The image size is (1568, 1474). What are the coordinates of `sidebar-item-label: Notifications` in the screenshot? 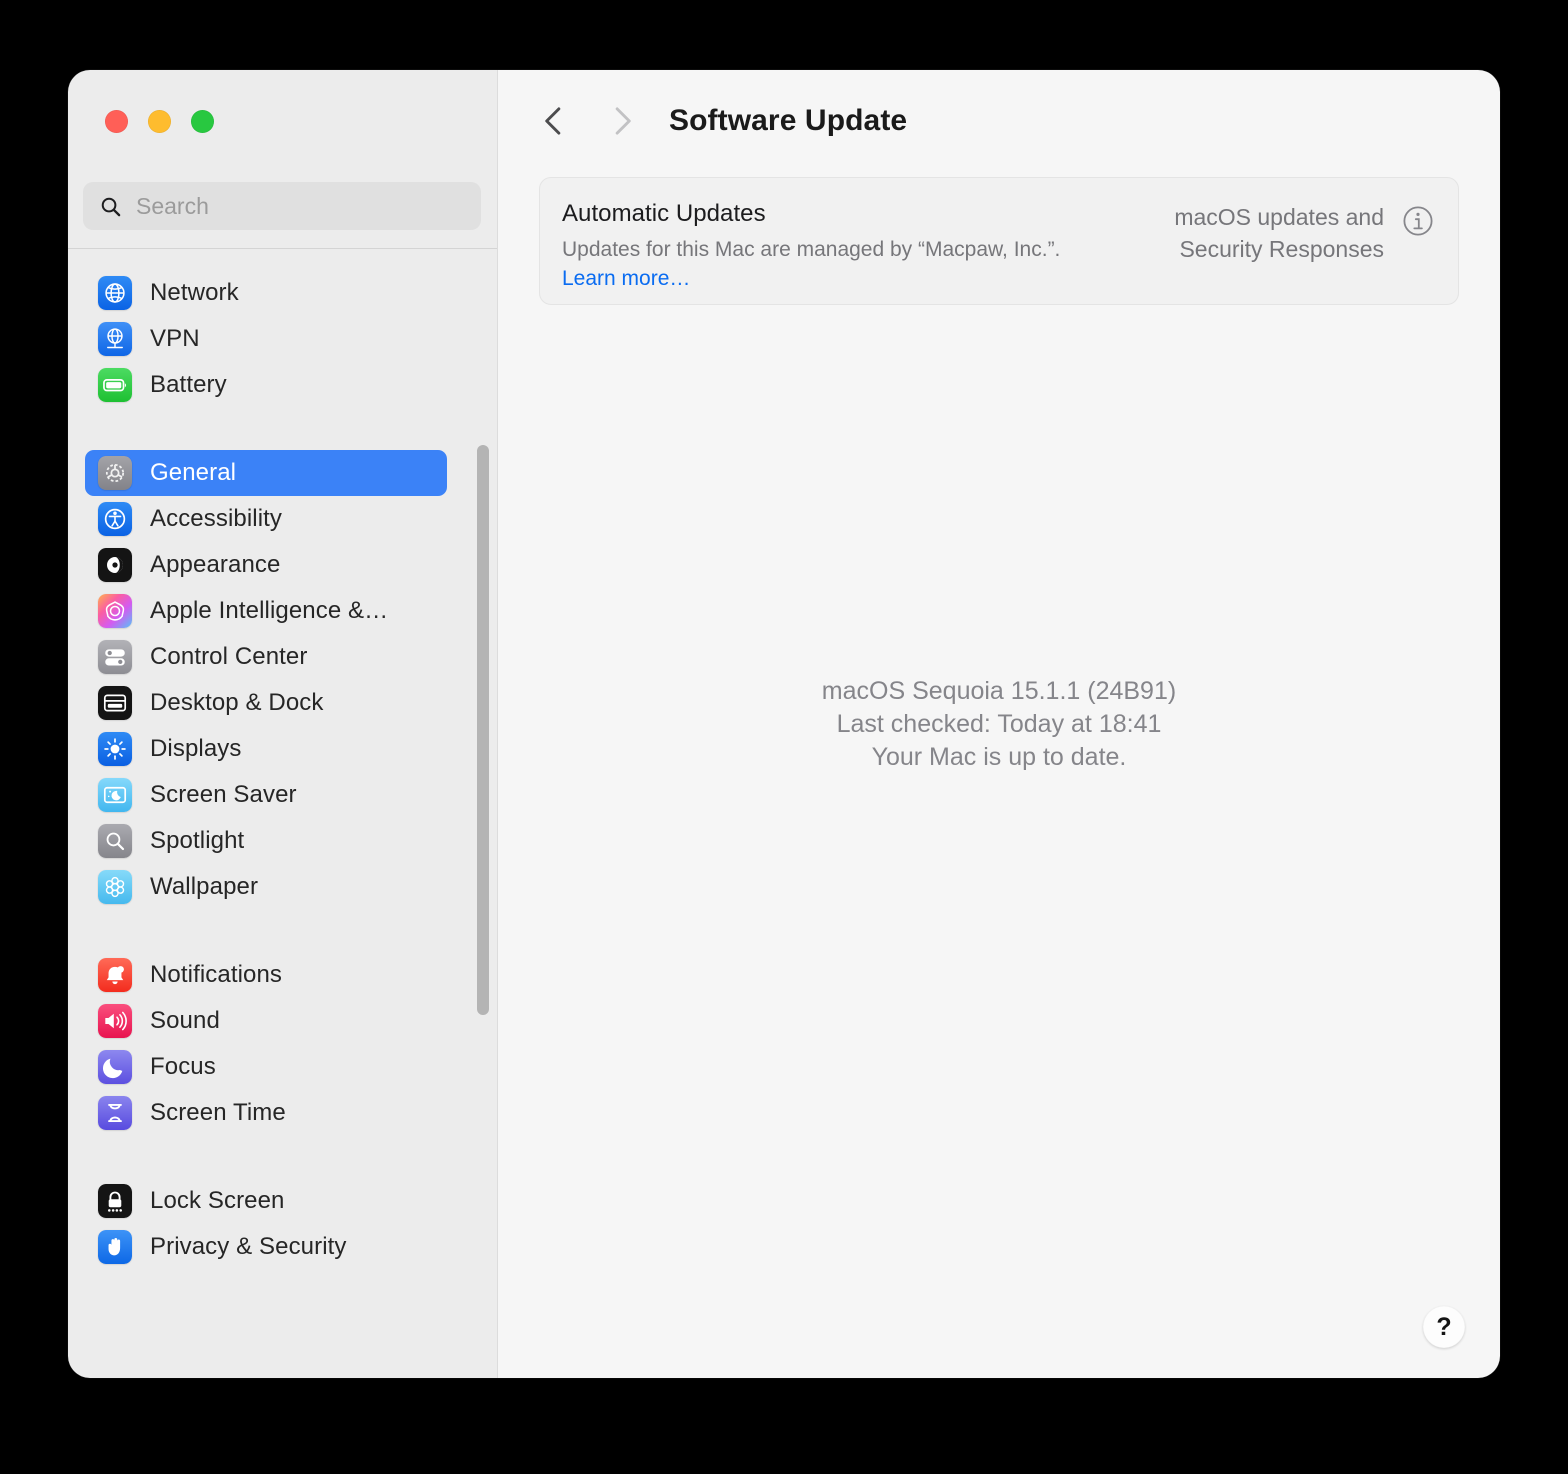 It's located at (216, 974).